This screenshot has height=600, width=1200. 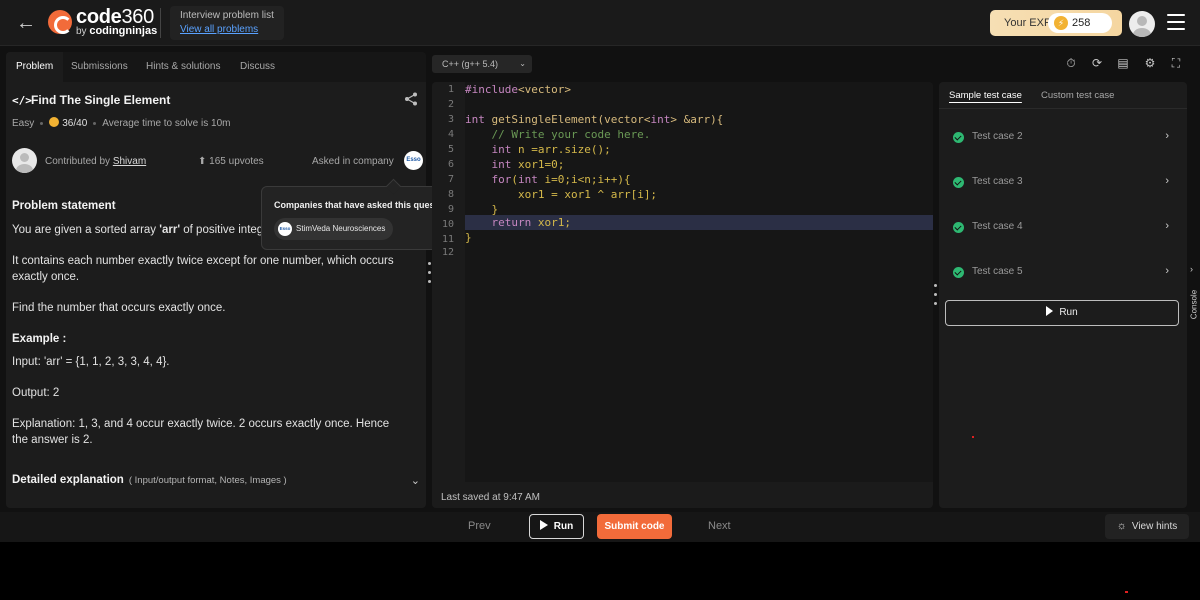 What do you see at coordinates (35, 67) in the screenshot?
I see `tab-problem: Problem` at bounding box center [35, 67].